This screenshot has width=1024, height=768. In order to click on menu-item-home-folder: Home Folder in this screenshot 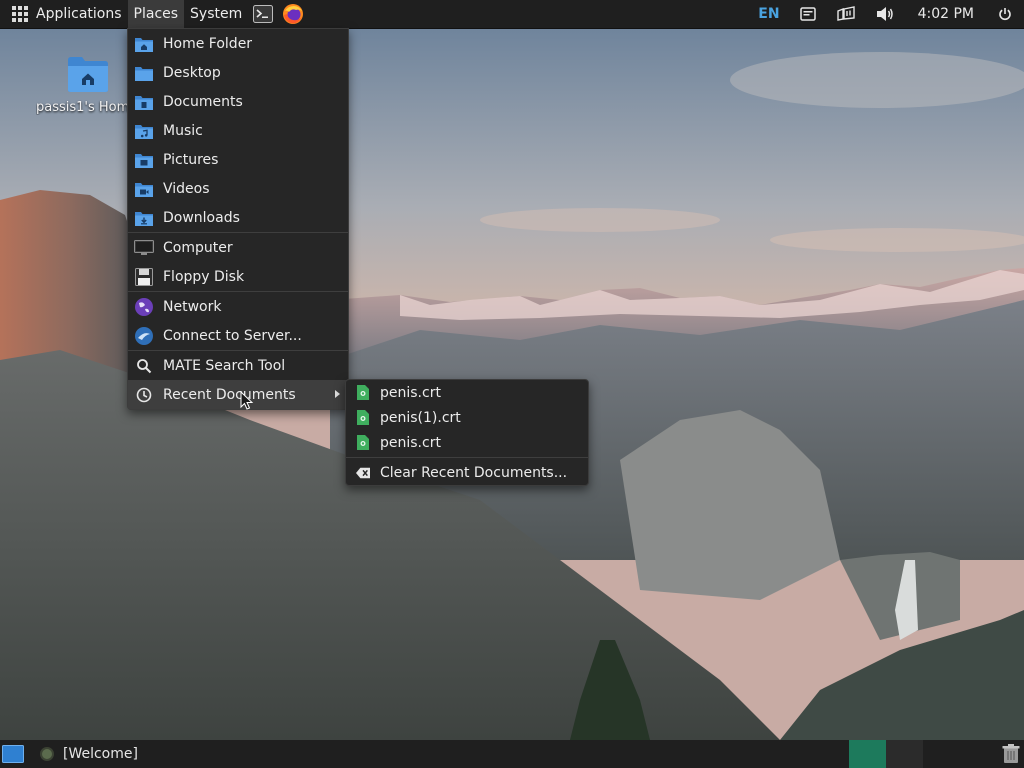, I will do `click(238, 43)`.